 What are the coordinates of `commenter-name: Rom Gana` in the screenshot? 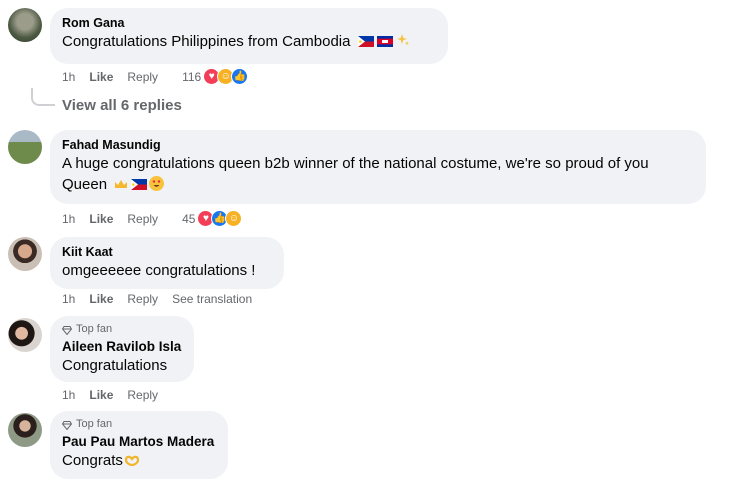 It's located at (249, 23).